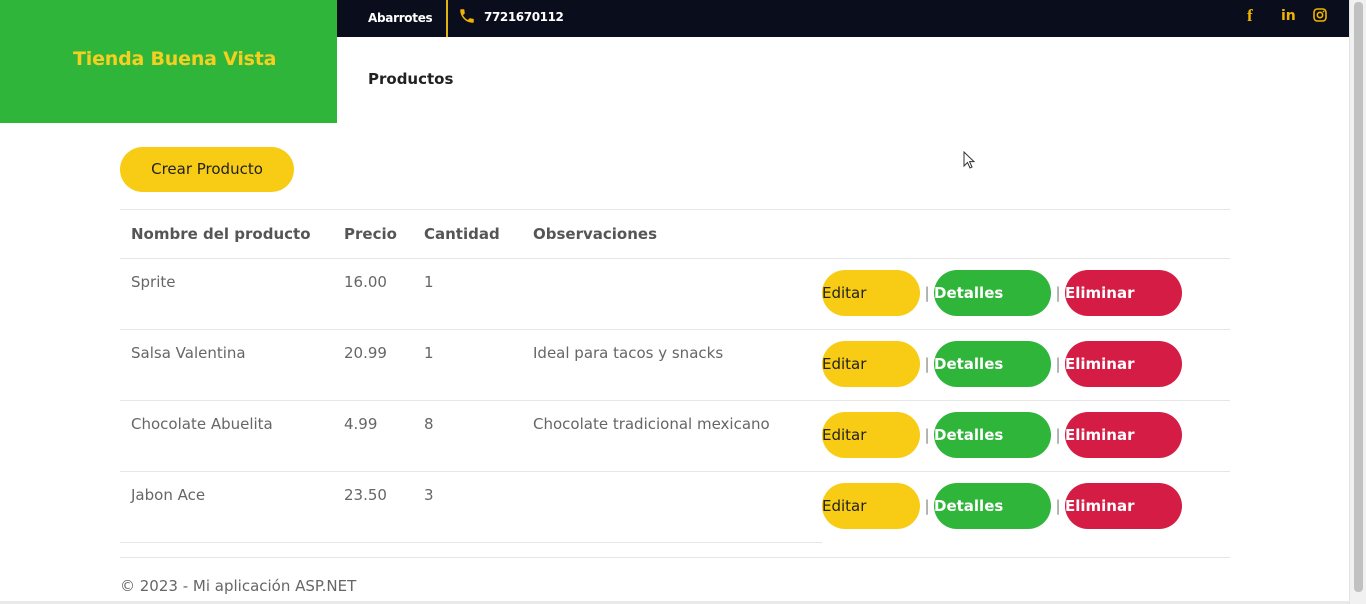 The width and height of the screenshot is (1366, 604). What do you see at coordinates (373, 234) in the screenshot?
I see `header-price: Precio` at bounding box center [373, 234].